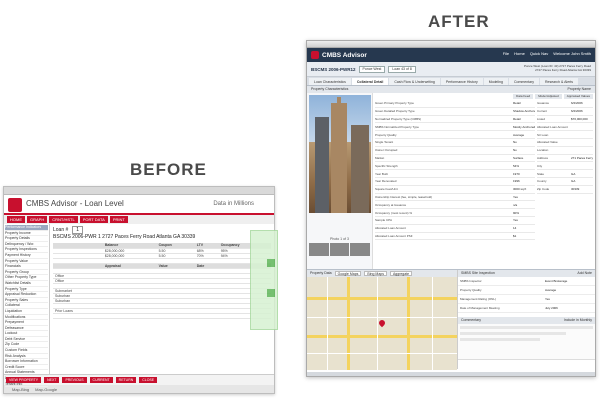 This screenshot has width=600, height=400. What do you see at coordinates (471, 320) in the screenshot?
I see `commentary-title: Commentary` at bounding box center [471, 320].